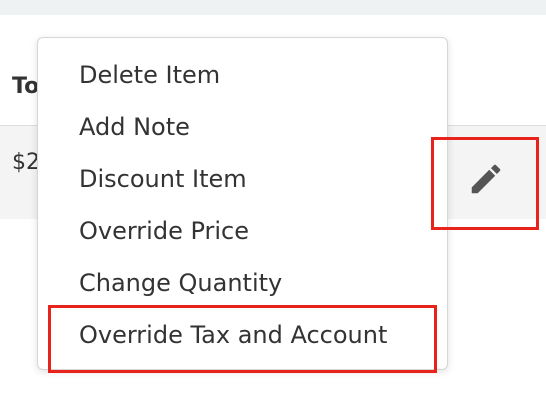  What do you see at coordinates (163, 179) in the screenshot?
I see `menu-item-discount-item: Discount Item` at bounding box center [163, 179].